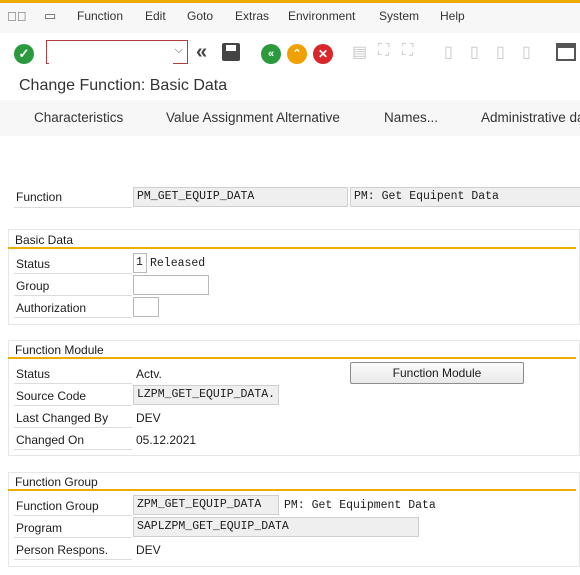  I want to click on status-text: Released, so click(178, 263).